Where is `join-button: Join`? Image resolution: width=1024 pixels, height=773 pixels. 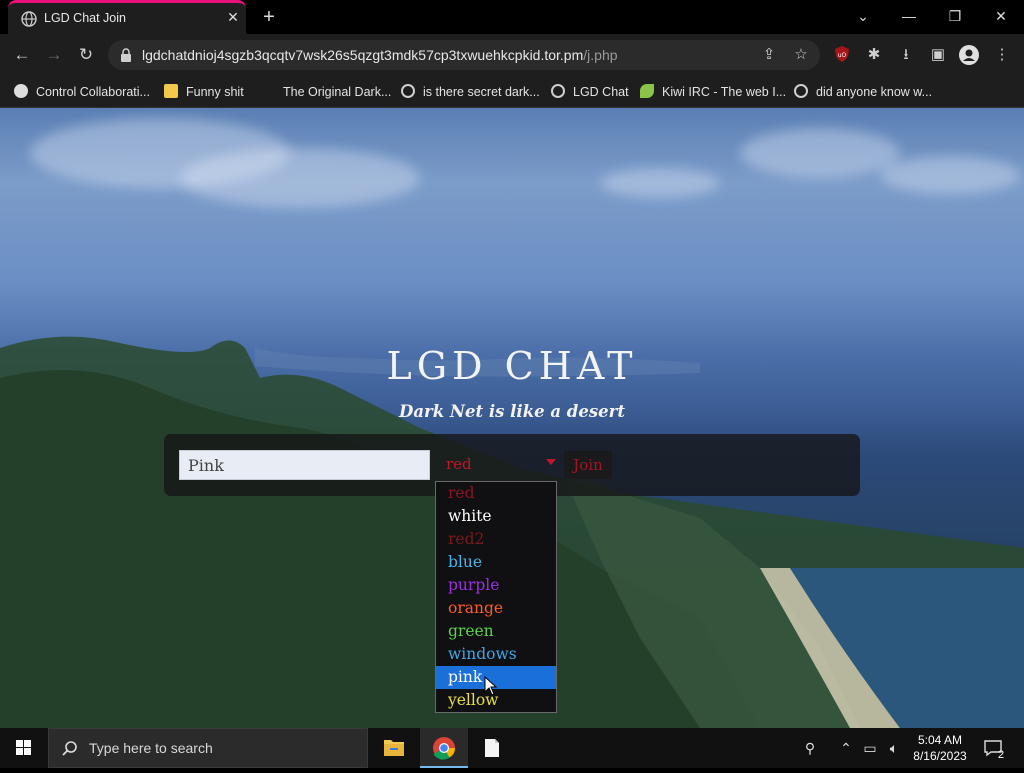
join-button: Join is located at coordinates (588, 465).